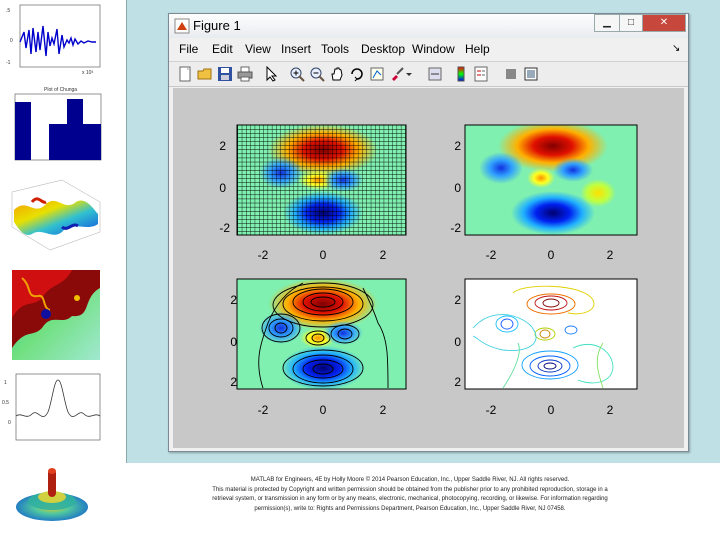 Image resolution: width=720 pixels, height=540 pixels. What do you see at coordinates (551, 334) in the screenshot?
I see `subplot-contour` at bounding box center [551, 334].